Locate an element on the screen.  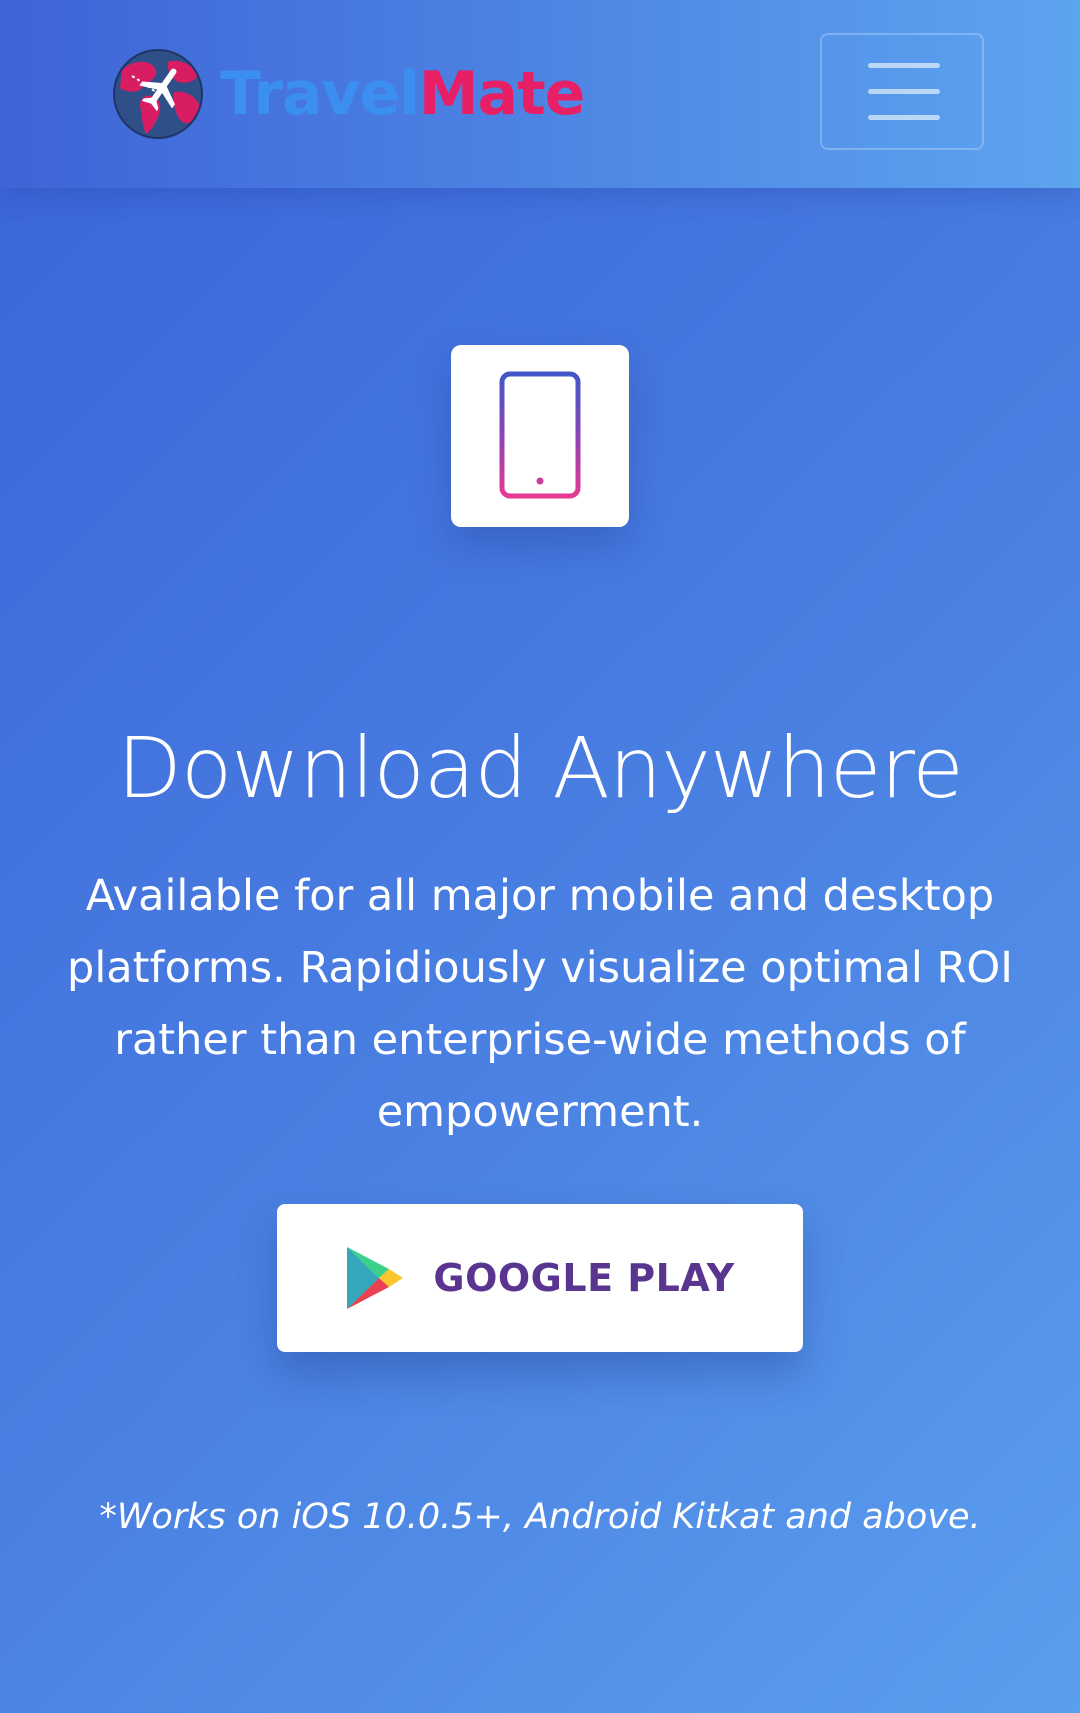
google-play-icon is located at coordinates (375, 1278).